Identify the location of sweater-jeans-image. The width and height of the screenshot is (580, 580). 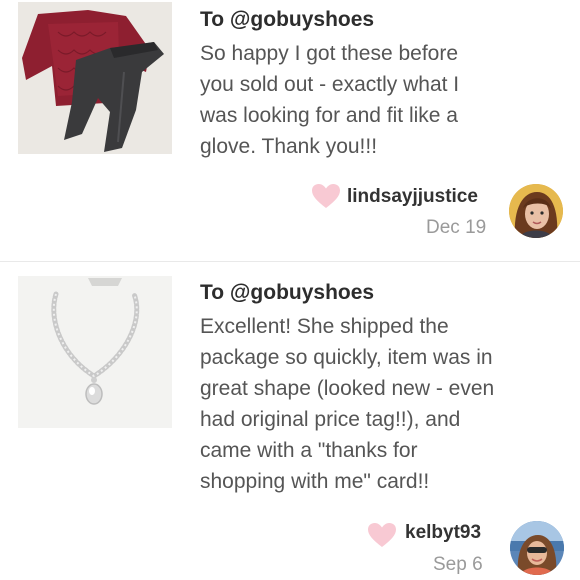
(95, 78).